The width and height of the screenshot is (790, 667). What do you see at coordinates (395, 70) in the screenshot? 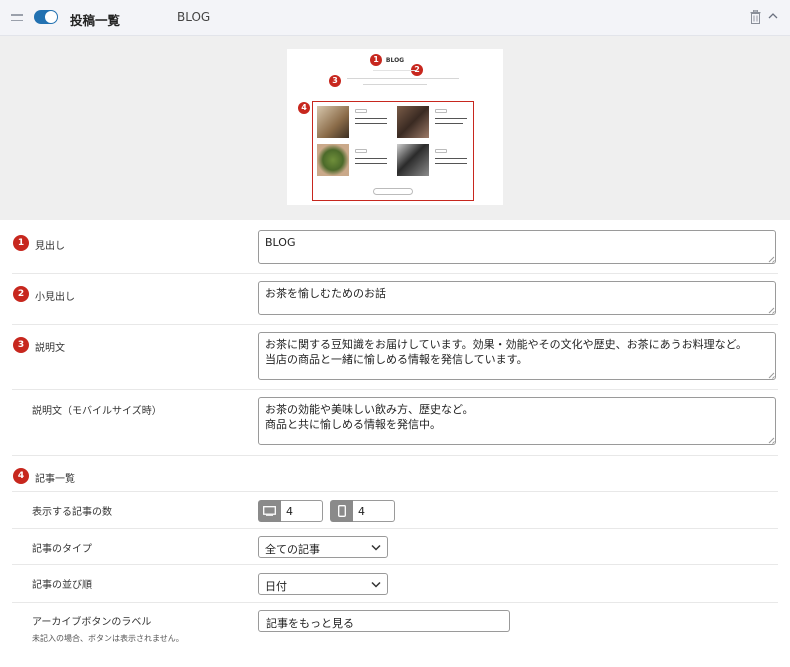
I see `preview-subheading-line` at bounding box center [395, 70].